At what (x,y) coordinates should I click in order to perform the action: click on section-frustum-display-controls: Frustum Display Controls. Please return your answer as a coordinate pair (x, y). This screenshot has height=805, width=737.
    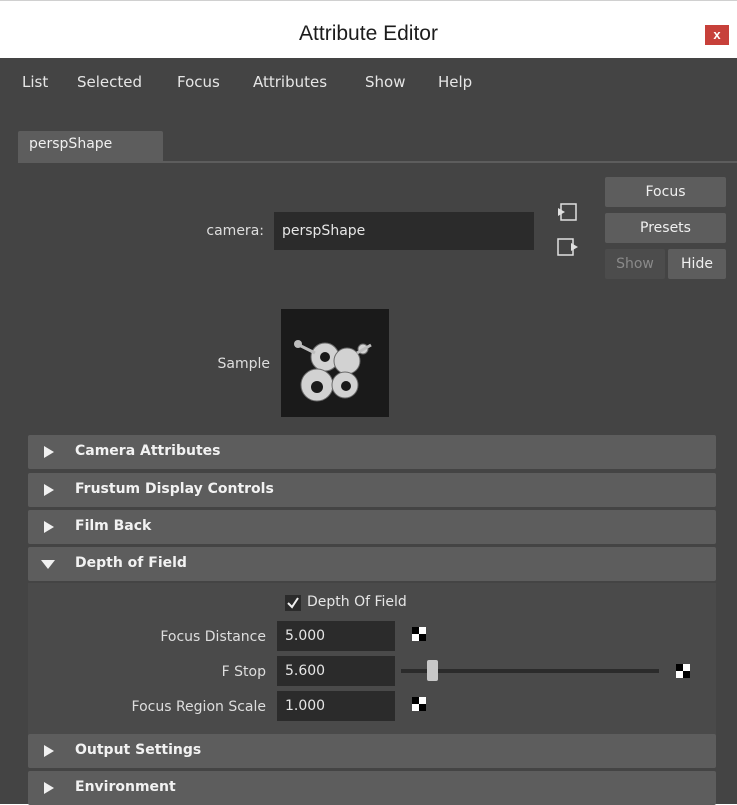
    Looking at the image, I should click on (372, 490).